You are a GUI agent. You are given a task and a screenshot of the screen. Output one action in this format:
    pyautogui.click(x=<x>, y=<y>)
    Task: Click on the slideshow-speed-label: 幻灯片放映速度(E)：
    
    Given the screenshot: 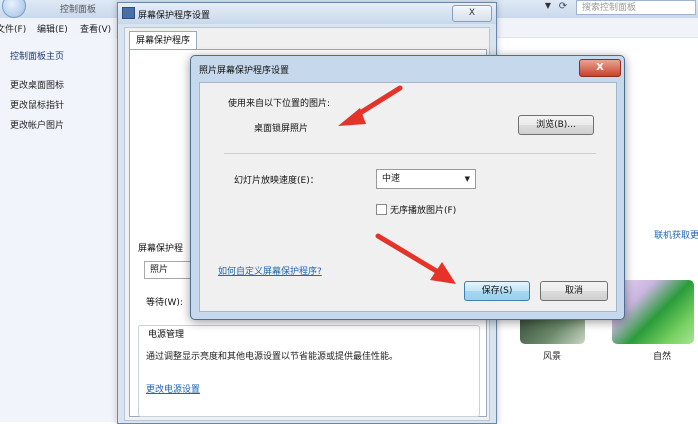 What is the action you would take?
    pyautogui.click(x=276, y=181)
    